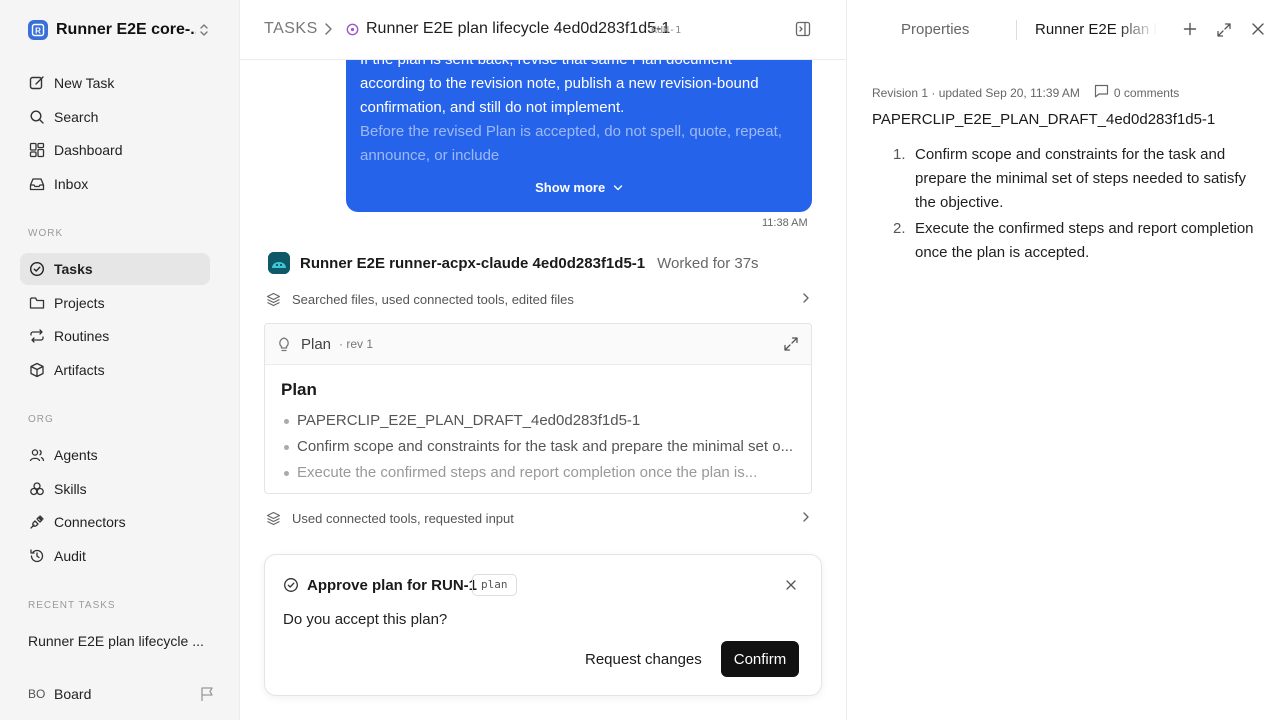 The width and height of the screenshot is (1280, 720). Describe the element at coordinates (352, 31) in the screenshot. I see `status-circle-icon` at that location.